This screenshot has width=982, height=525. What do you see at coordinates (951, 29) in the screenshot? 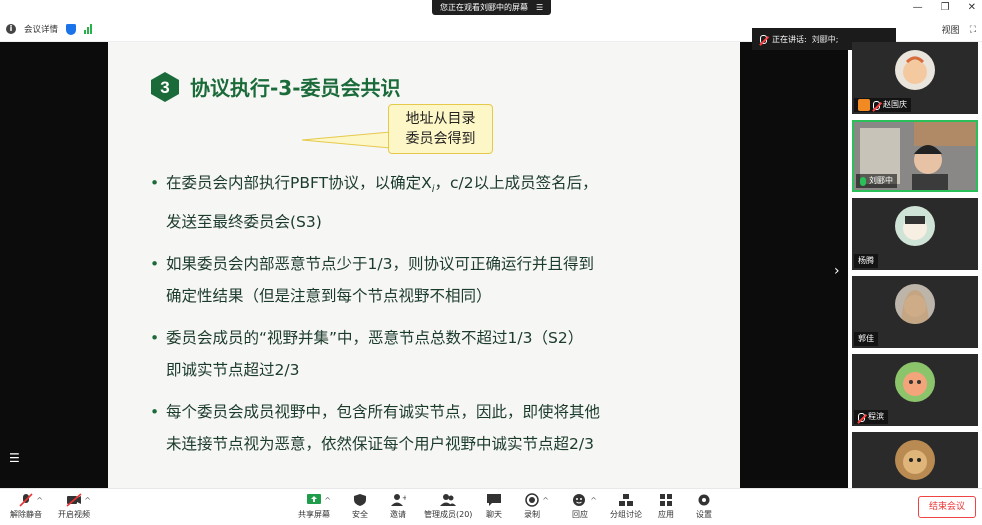
I see `view-button: 视图` at bounding box center [951, 29].